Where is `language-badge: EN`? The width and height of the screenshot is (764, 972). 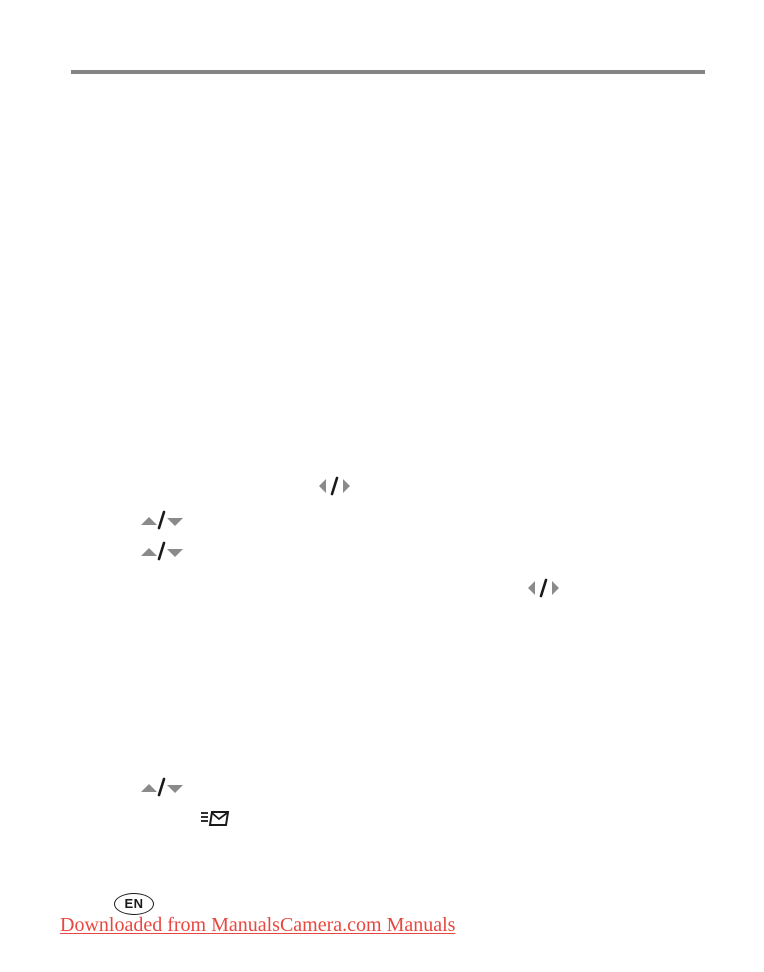 language-badge: EN is located at coordinates (134, 904).